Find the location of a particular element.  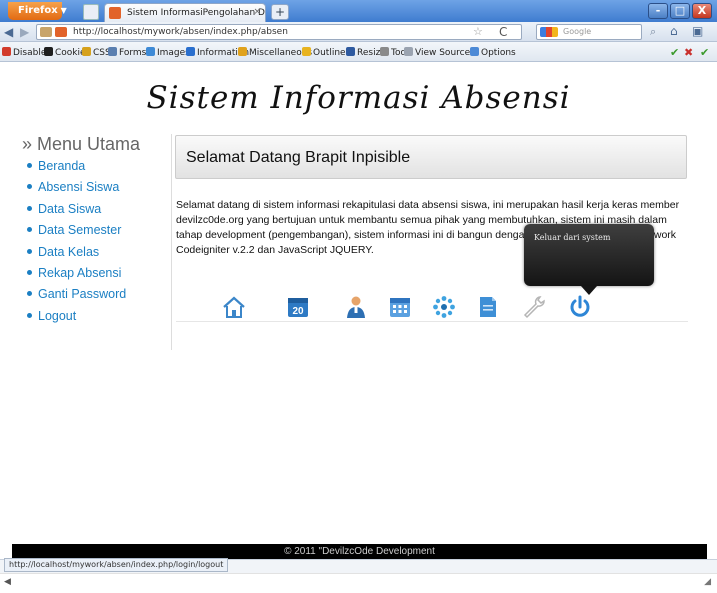

validation-error-icon: ✖ is located at coordinates (688, 52).